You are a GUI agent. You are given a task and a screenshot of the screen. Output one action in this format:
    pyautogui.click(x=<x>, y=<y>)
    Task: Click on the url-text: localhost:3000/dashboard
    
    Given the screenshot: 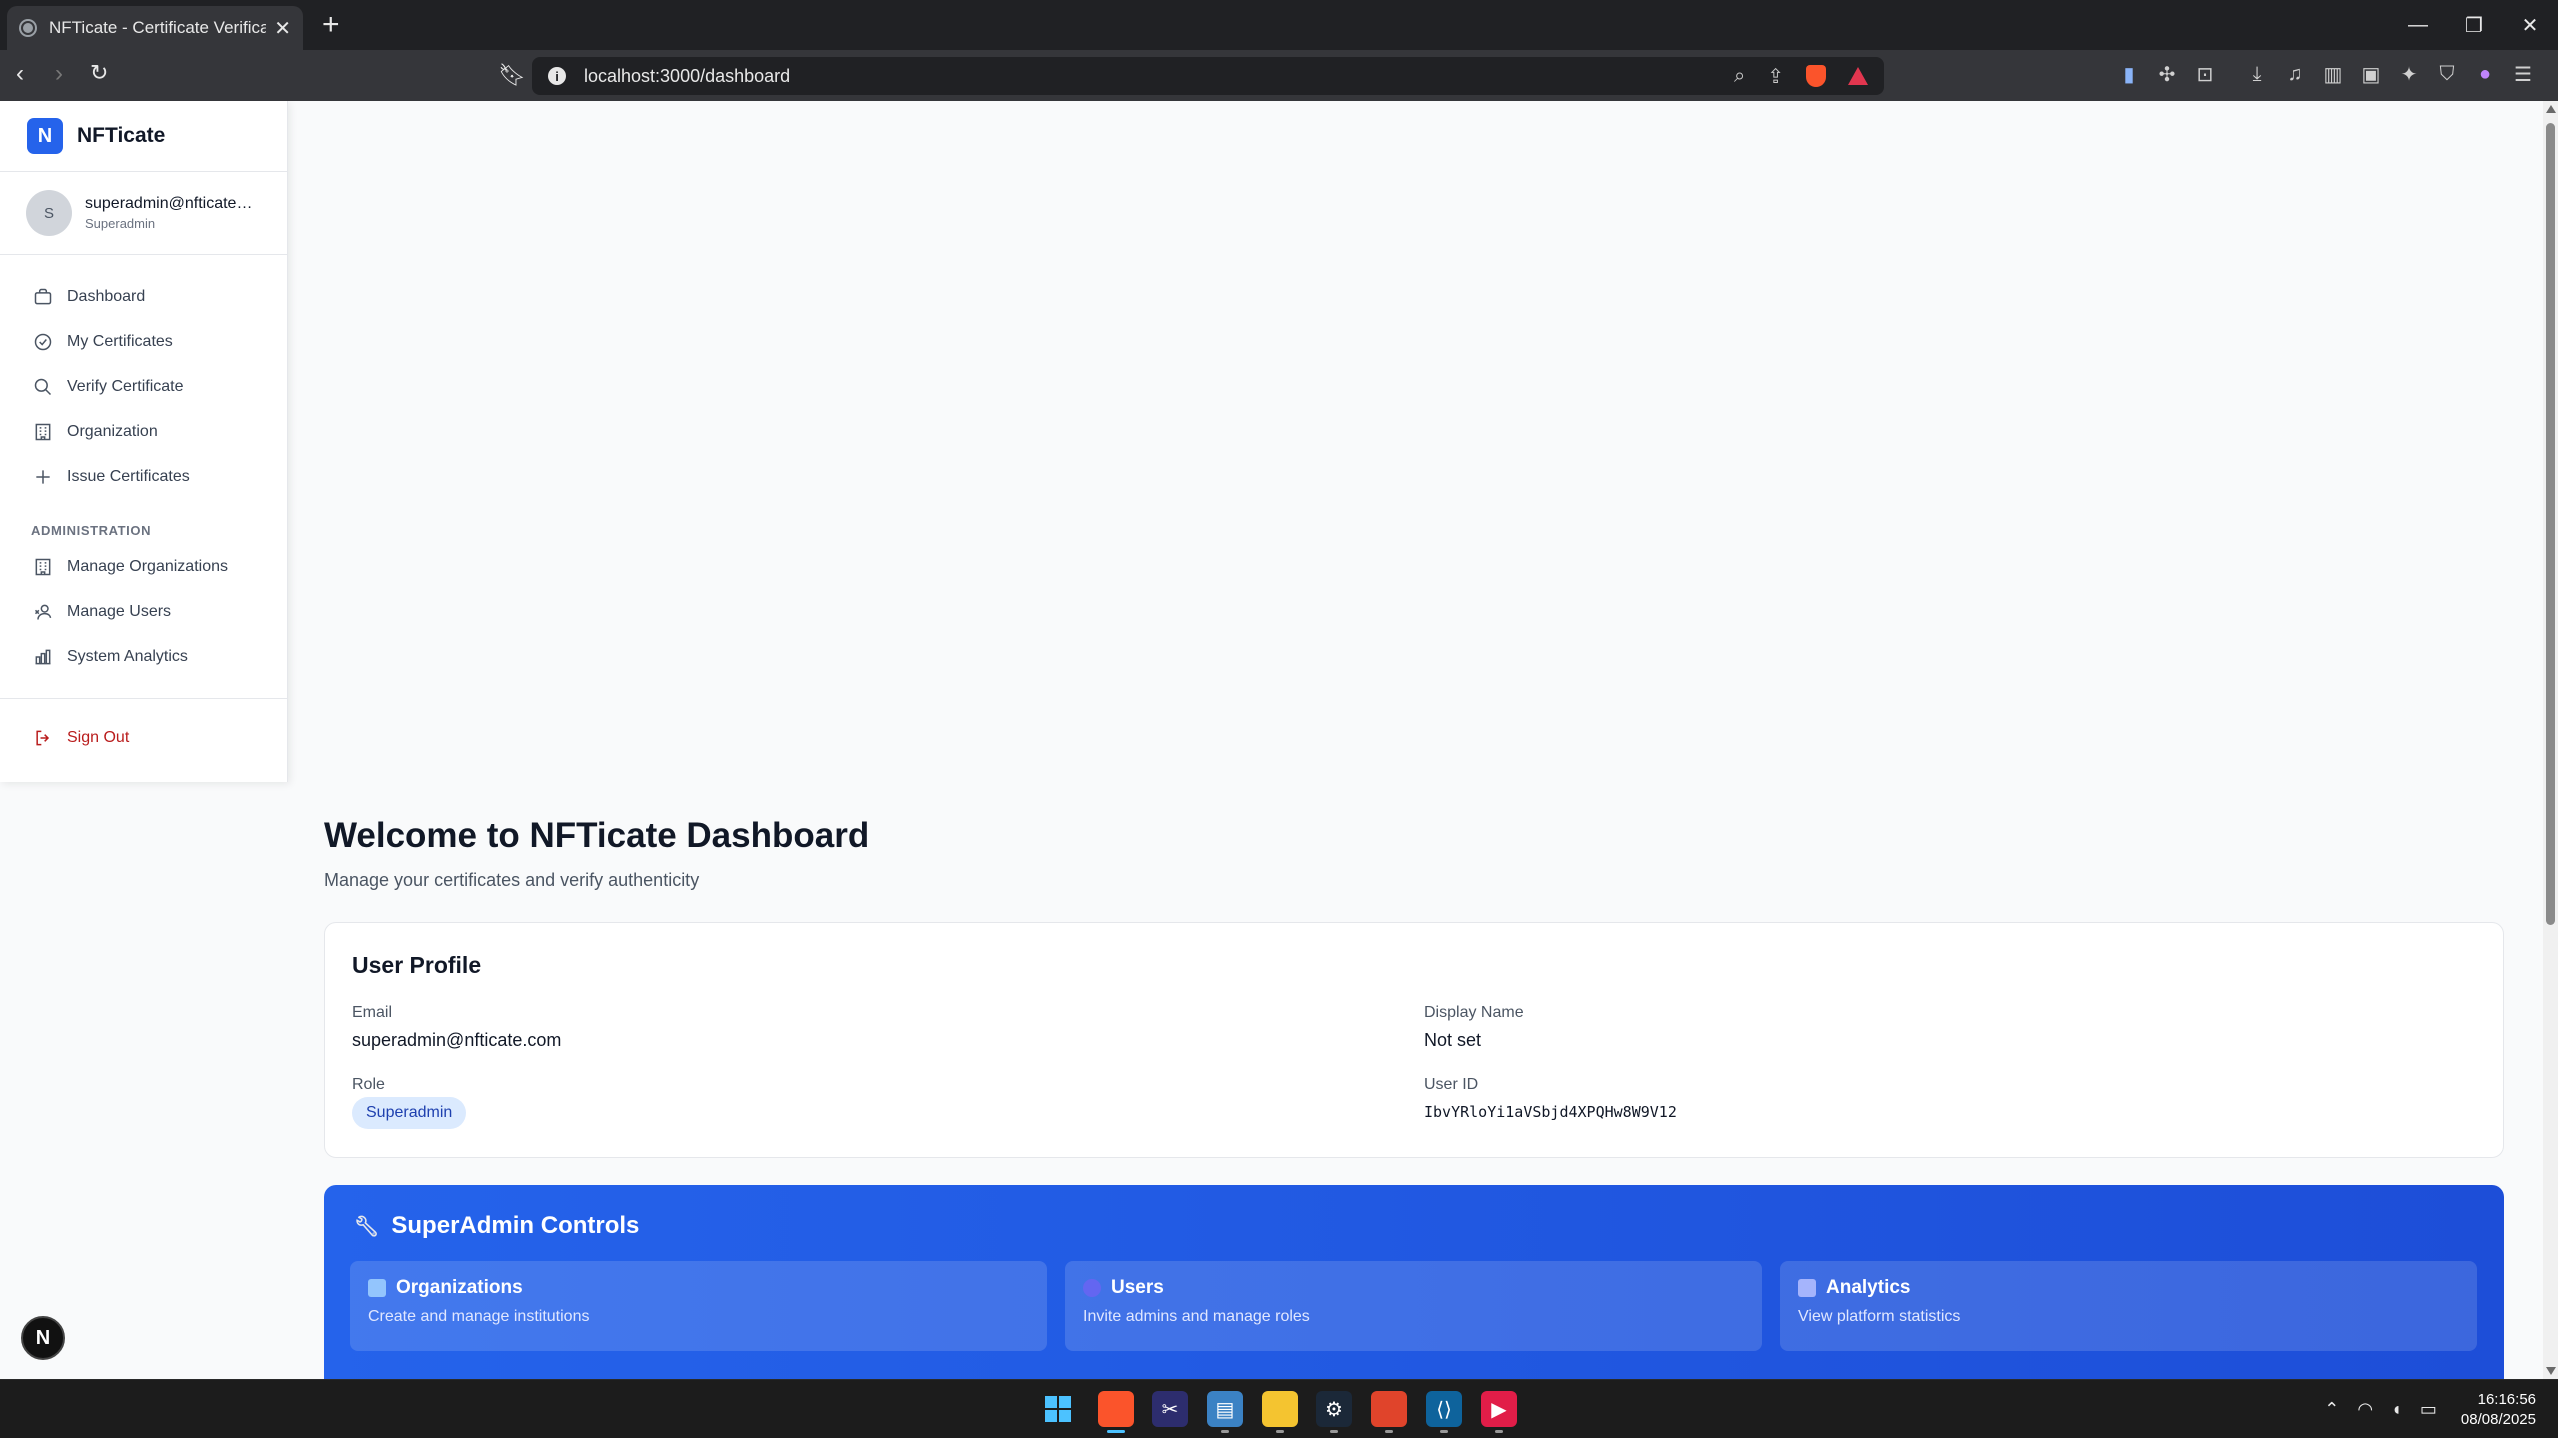 What is the action you would take?
    pyautogui.click(x=1159, y=76)
    